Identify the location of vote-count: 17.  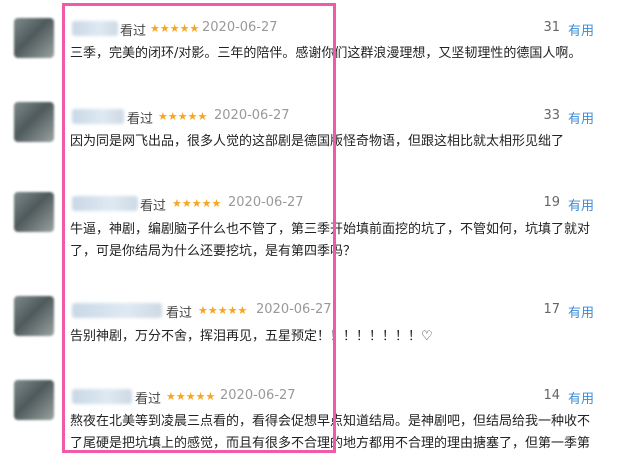
(551, 309).